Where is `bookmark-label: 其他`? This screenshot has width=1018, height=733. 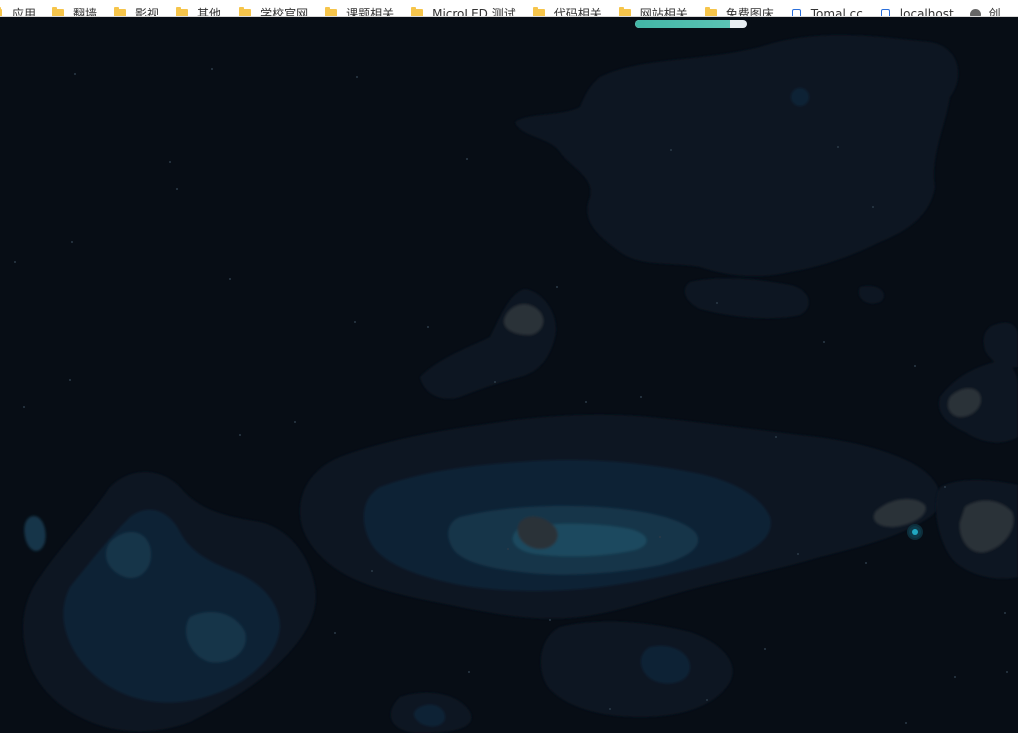 bookmark-label: 其他 is located at coordinates (209, 12).